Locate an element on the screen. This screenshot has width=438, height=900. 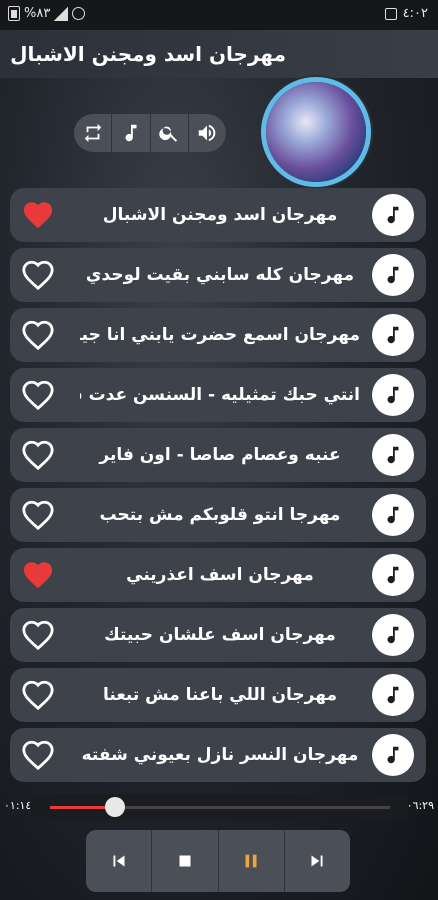
player-controls is located at coordinates (218, 861).